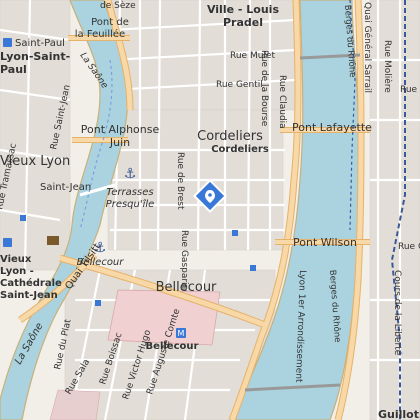 The image size is (420, 420). I want to click on label-ville-louis-pradel-2: Pradel, so click(243, 22).